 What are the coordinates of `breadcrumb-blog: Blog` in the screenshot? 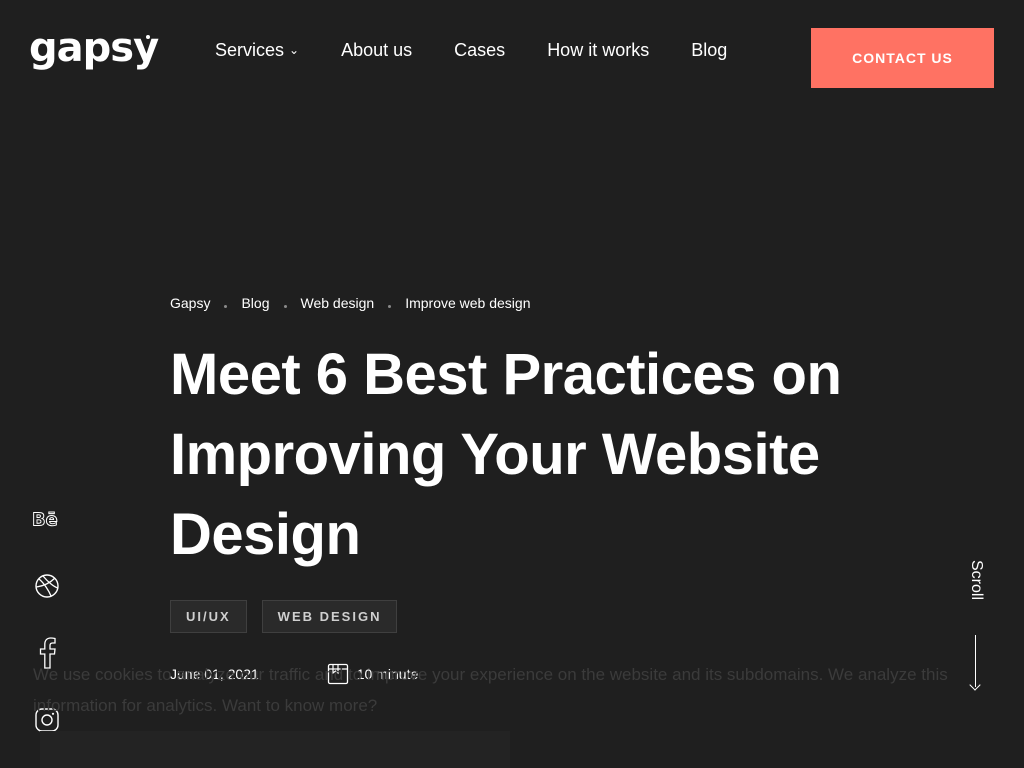 It's located at (255, 303).